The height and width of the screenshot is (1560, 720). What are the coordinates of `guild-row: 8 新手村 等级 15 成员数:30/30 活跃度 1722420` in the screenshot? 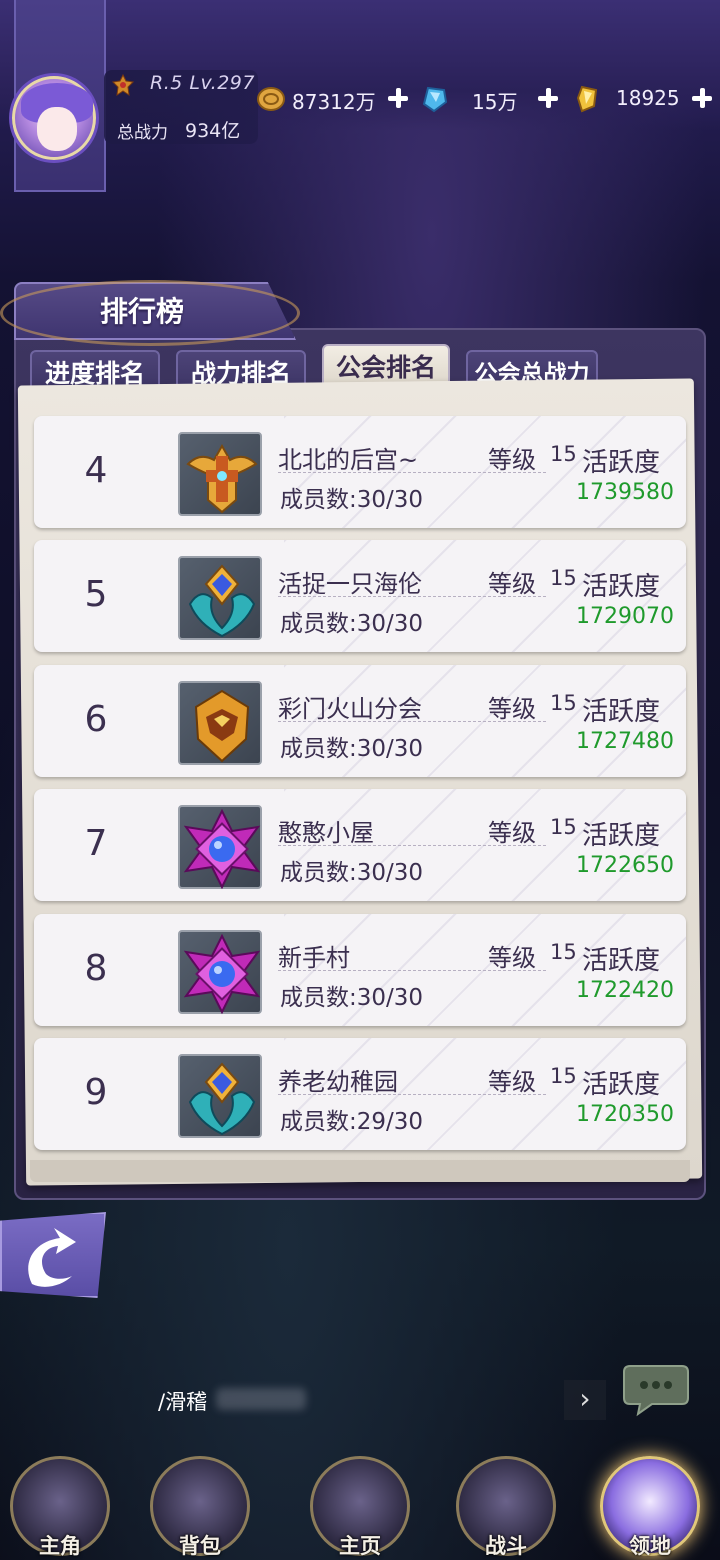 It's located at (360, 970).